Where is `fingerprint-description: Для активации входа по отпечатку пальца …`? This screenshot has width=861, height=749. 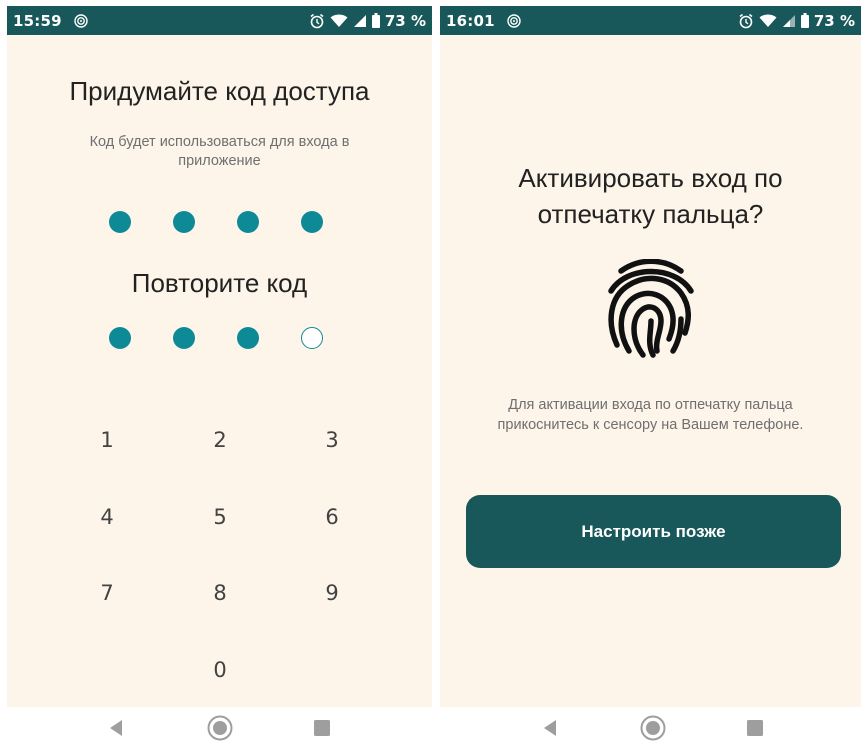 fingerprint-description: Для активации входа по отпечатку пальца … is located at coordinates (650, 415).